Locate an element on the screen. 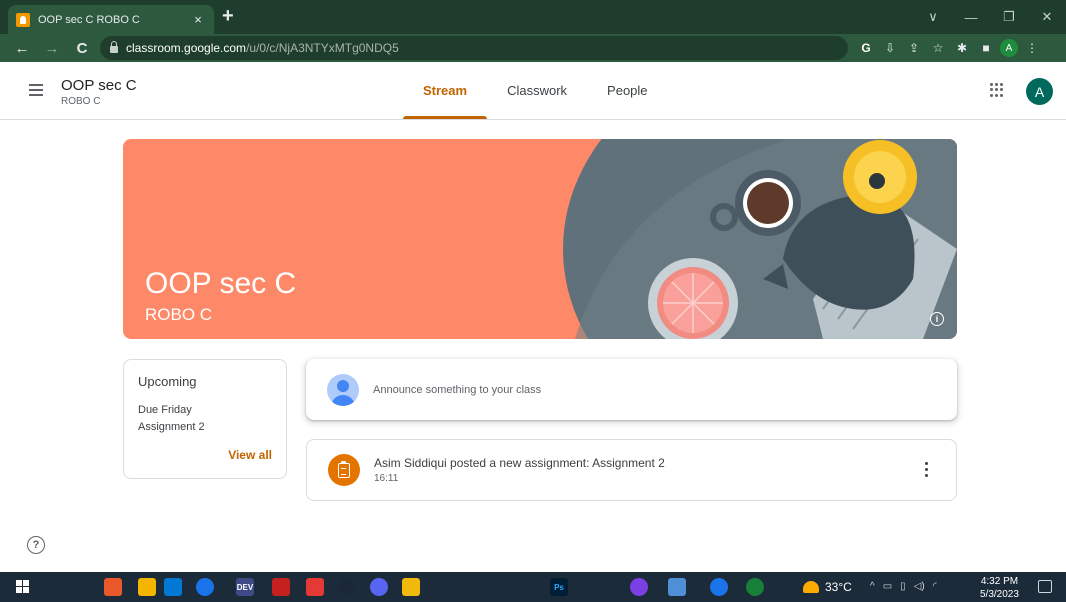  url-host: classroom.google.com is located at coordinates (186, 48).